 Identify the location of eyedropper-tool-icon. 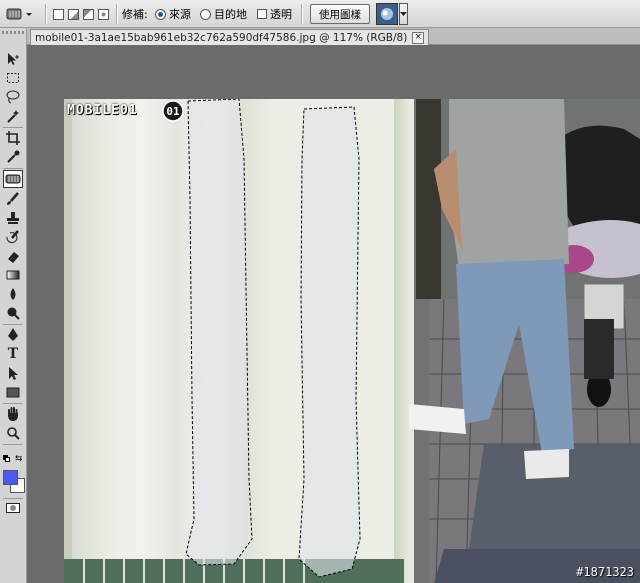
(13, 157).